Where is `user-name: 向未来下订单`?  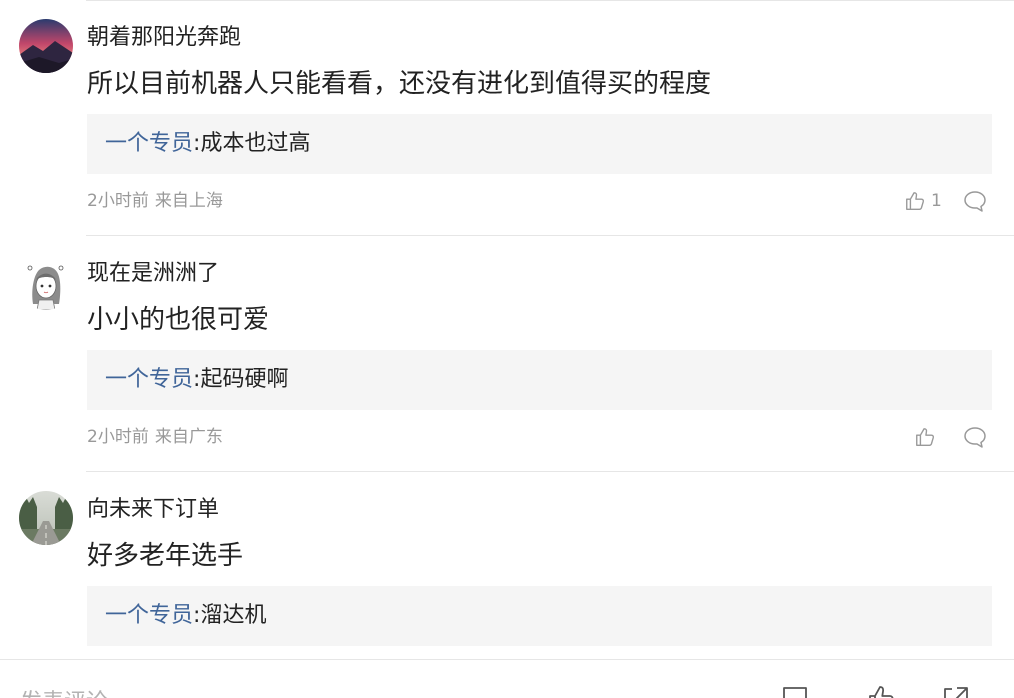
user-name: 向未来下订单 is located at coordinates (153, 510).